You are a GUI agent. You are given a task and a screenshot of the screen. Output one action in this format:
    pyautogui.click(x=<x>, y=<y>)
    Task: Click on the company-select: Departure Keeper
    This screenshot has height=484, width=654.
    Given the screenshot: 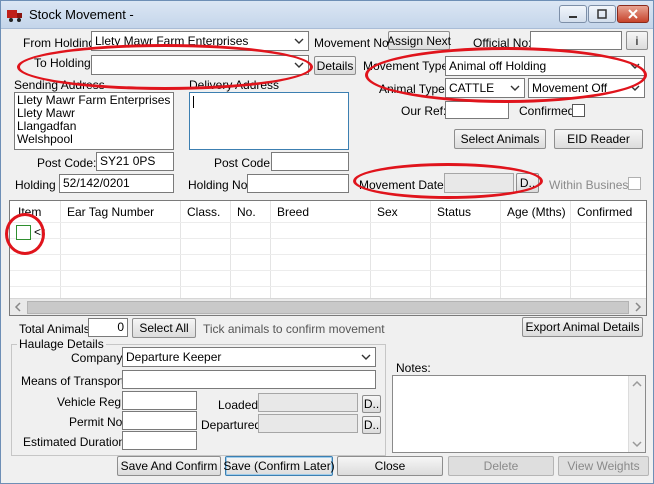 What is the action you would take?
    pyautogui.click(x=249, y=357)
    